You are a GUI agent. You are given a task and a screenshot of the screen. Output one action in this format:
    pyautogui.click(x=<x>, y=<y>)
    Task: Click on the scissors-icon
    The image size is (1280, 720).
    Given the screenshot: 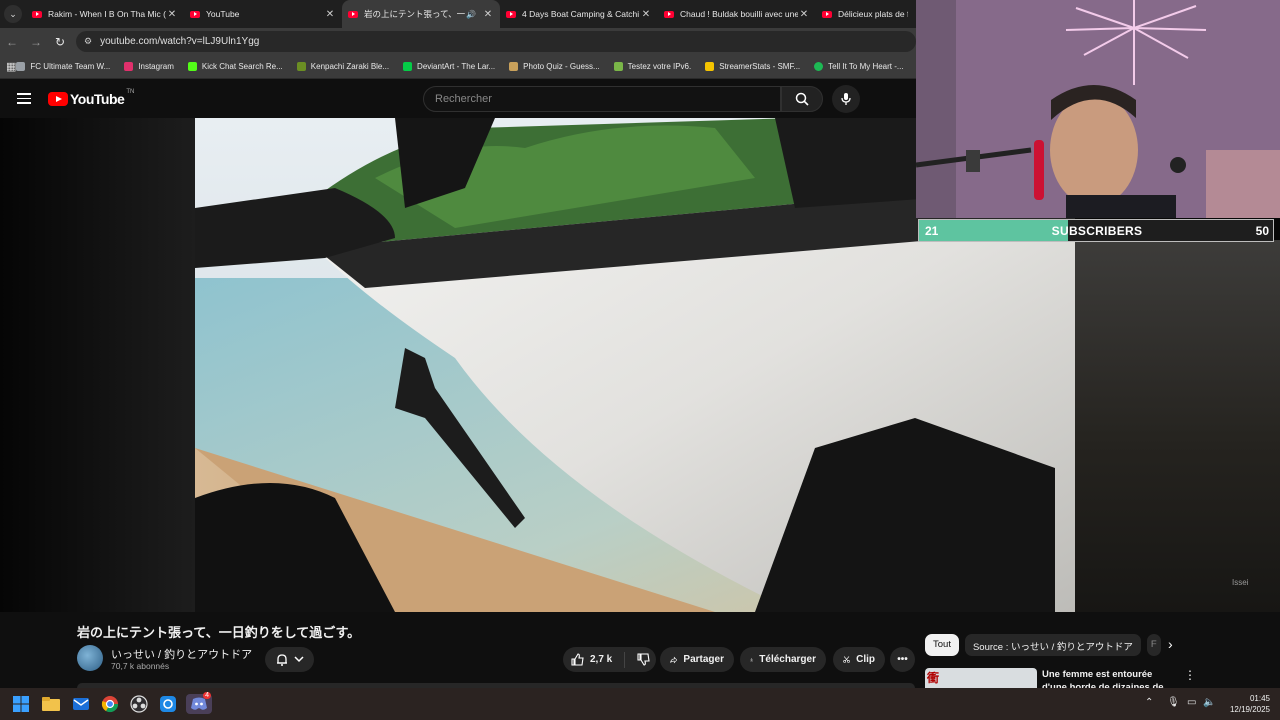 What is the action you would take?
    pyautogui.click(x=846, y=659)
    